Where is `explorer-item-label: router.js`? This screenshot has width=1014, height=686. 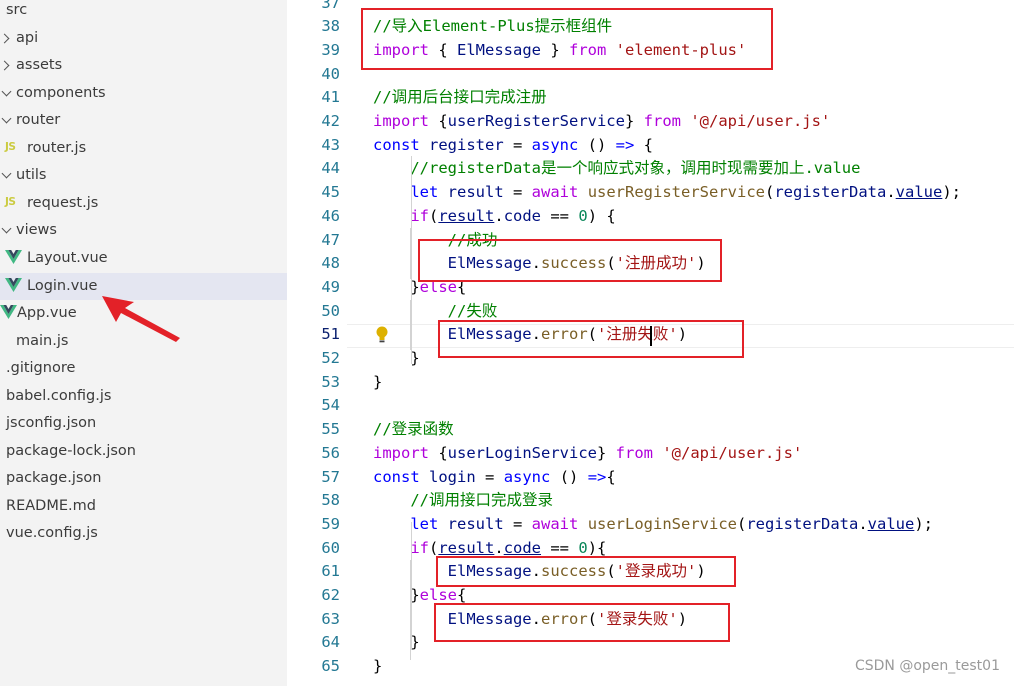 explorer-item-label: router.js is located at coordinates (57, 147).